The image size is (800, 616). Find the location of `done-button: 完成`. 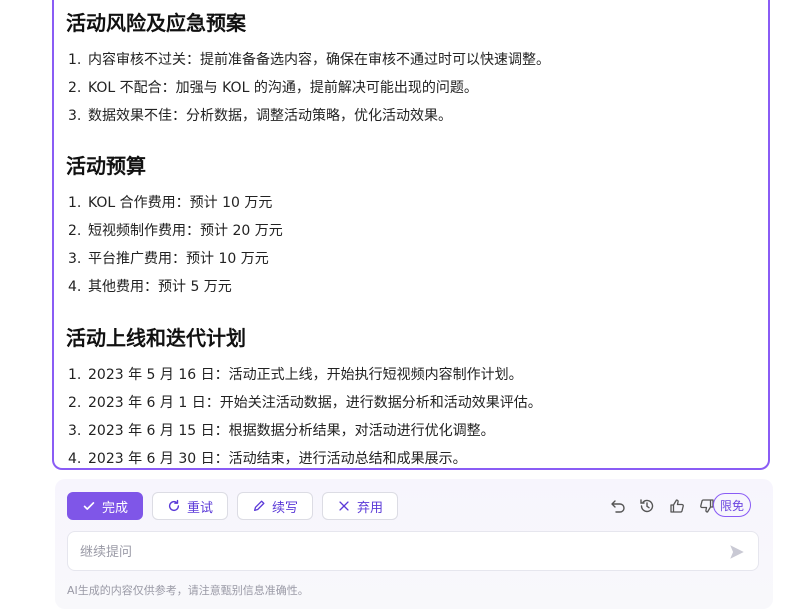

done-button: 完成 is located at coordinates (105, 506).